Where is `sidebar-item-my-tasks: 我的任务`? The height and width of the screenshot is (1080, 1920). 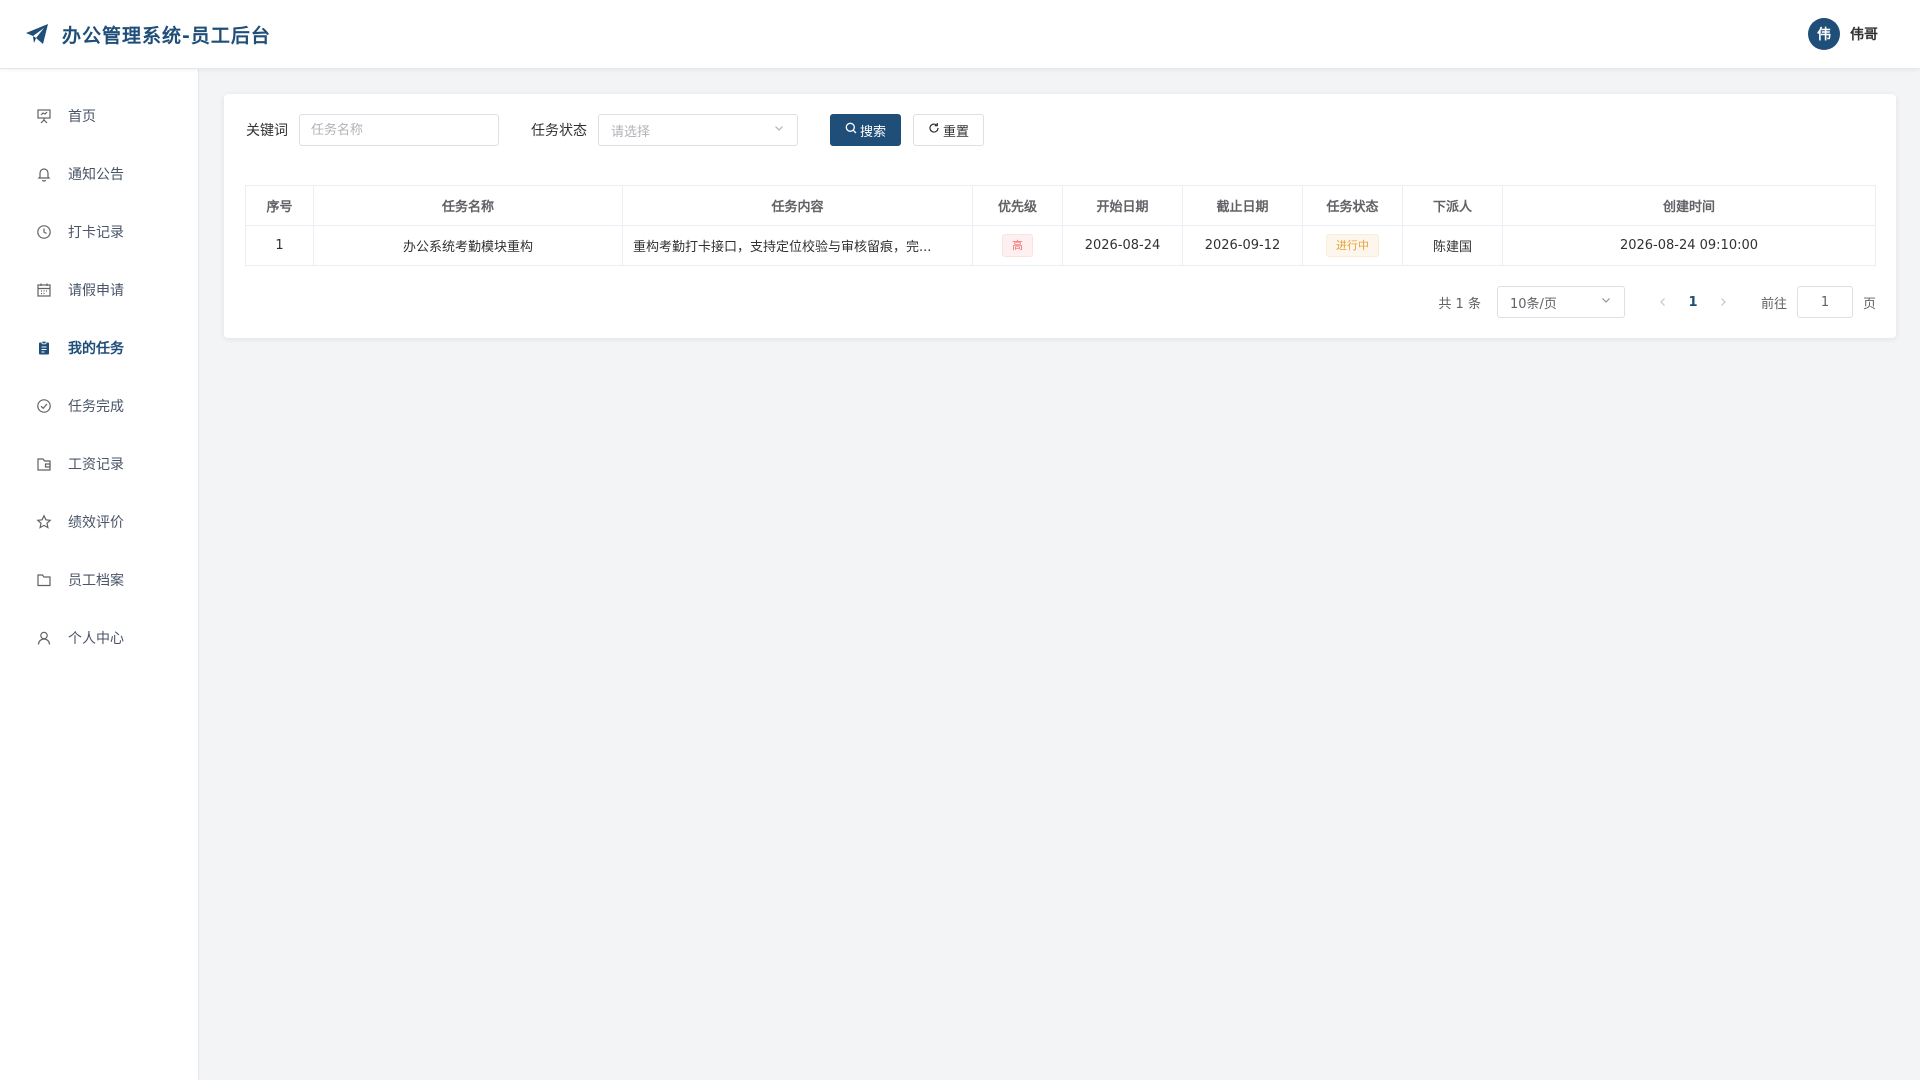
sidebar-item-my-tasks: 我的任务 is located at coordinates (99, 348).